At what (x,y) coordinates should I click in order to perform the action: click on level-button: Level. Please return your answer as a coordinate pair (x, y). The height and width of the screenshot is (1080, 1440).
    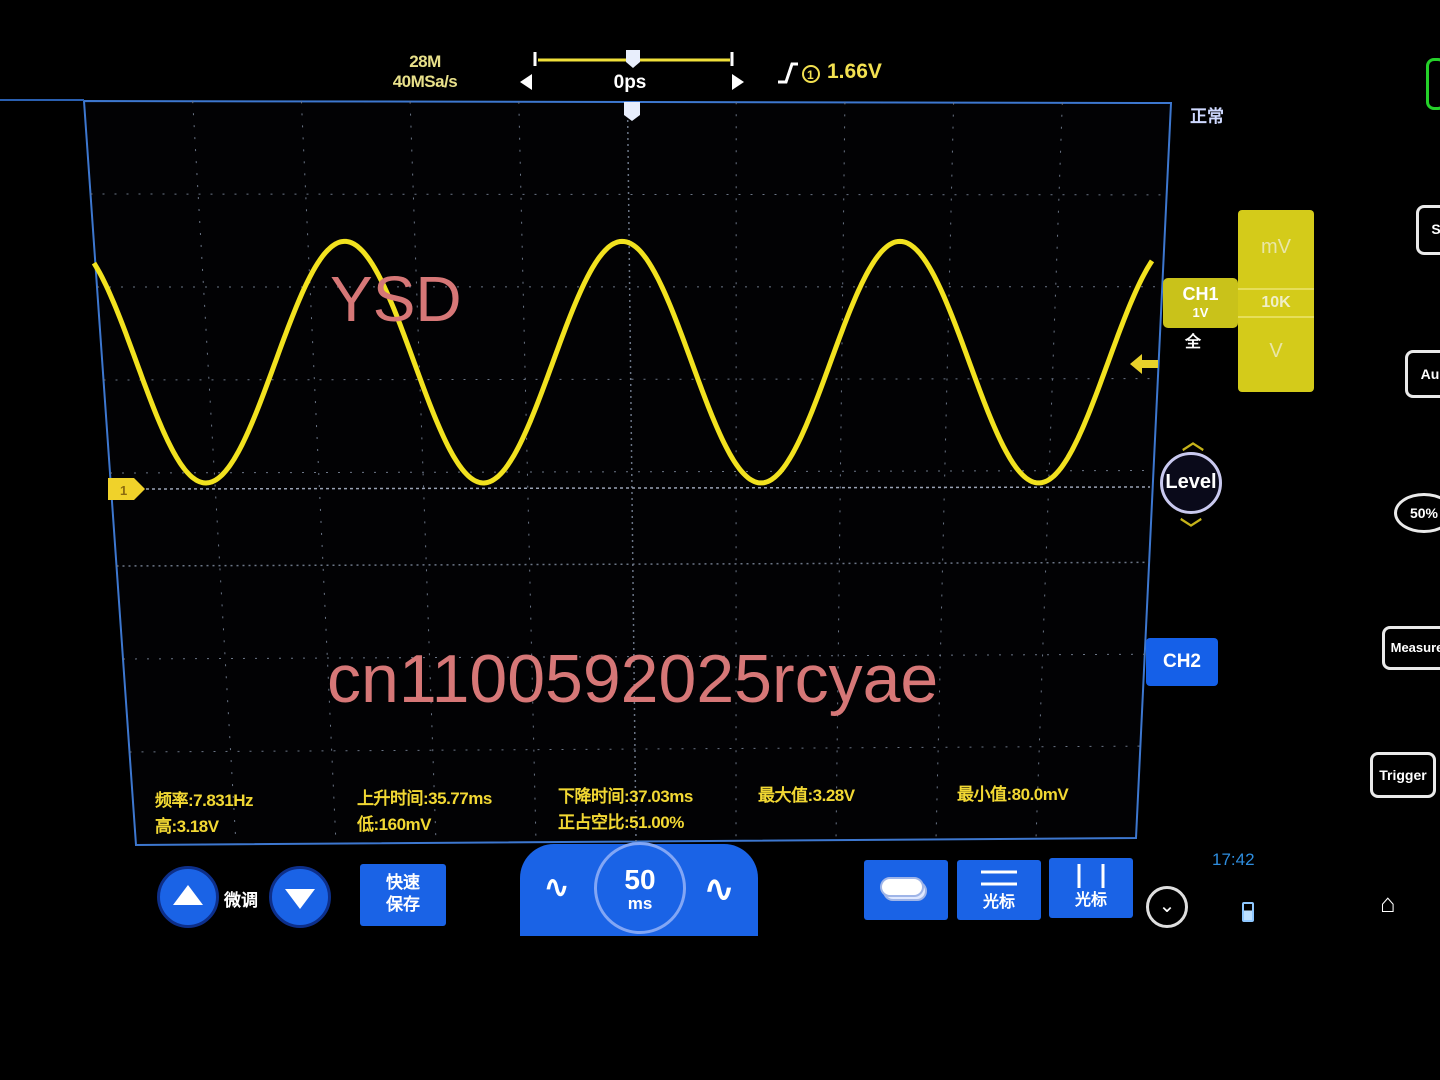
    Looking at the image, I should click on (1191, 483).